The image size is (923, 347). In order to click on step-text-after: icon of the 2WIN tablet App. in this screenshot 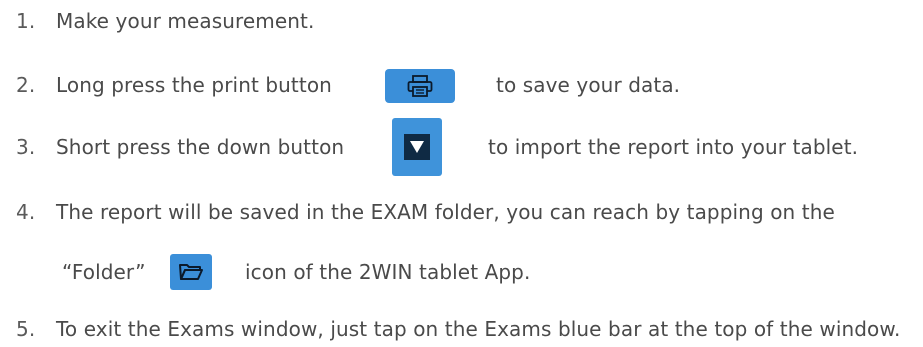, I will do `click(388, 272)`.